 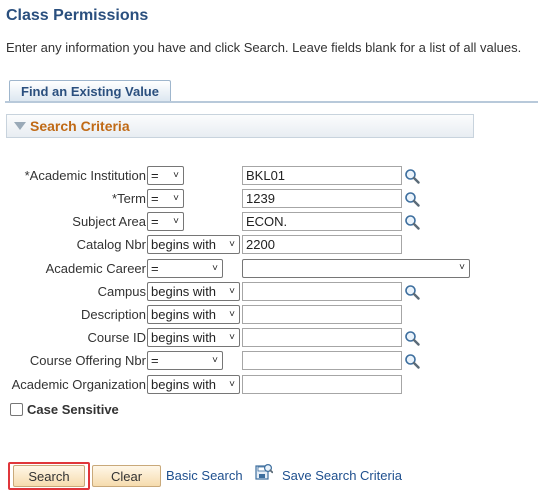 What do you see at coordinates (322, 384) in the screenshot?
I see `academic-organization-input` at bounding box center [322, 384].